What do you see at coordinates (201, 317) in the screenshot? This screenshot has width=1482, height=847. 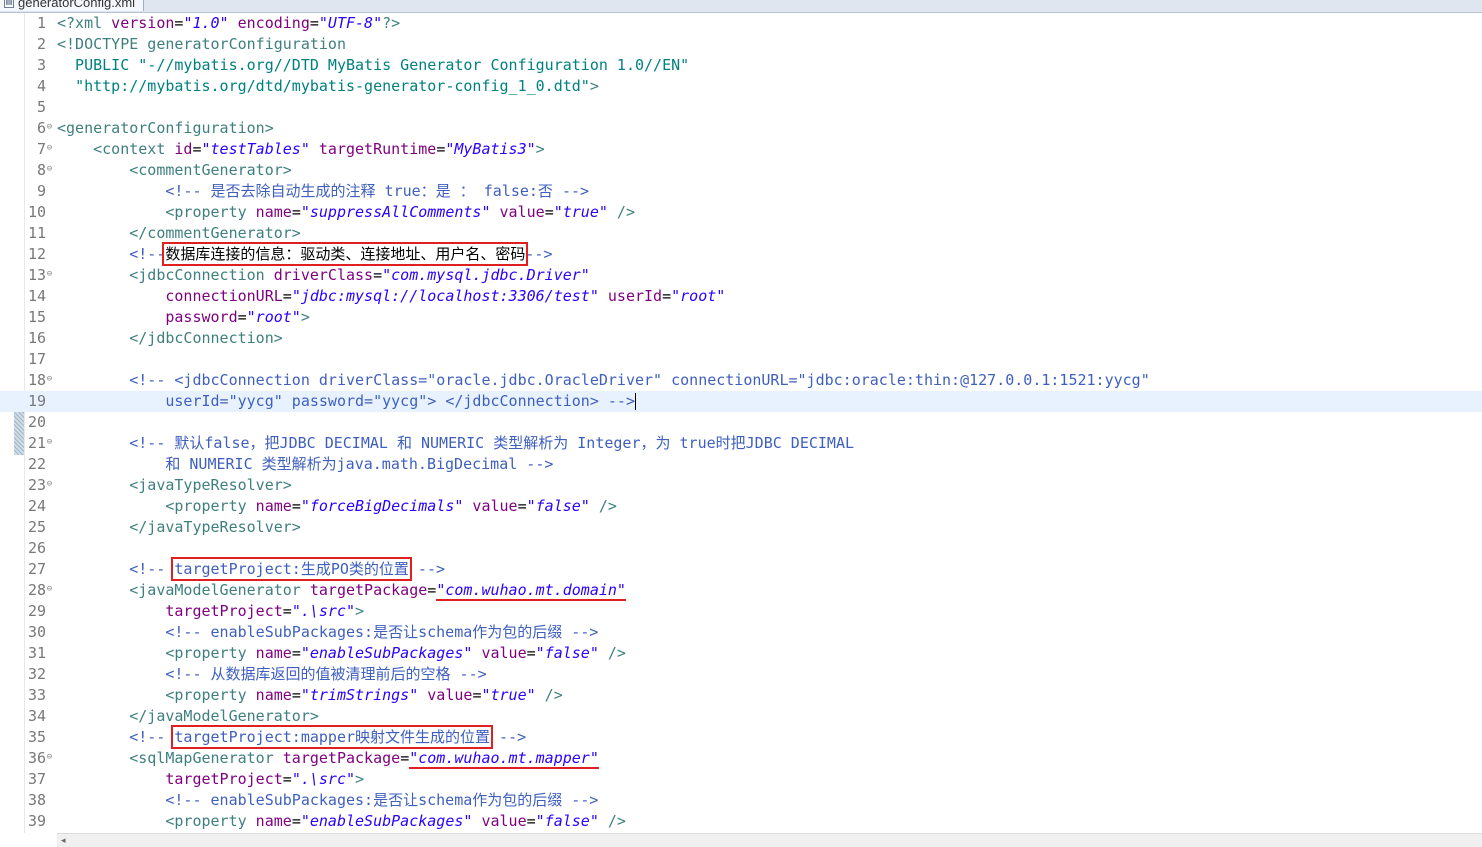 I see `code-token: password` at bounding box center [201, 317].